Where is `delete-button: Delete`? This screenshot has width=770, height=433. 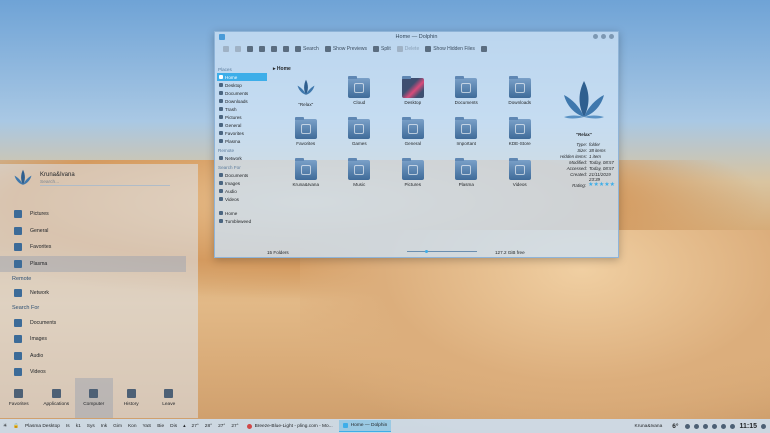
delete-button: Delete is located at coordinates (407, 49).